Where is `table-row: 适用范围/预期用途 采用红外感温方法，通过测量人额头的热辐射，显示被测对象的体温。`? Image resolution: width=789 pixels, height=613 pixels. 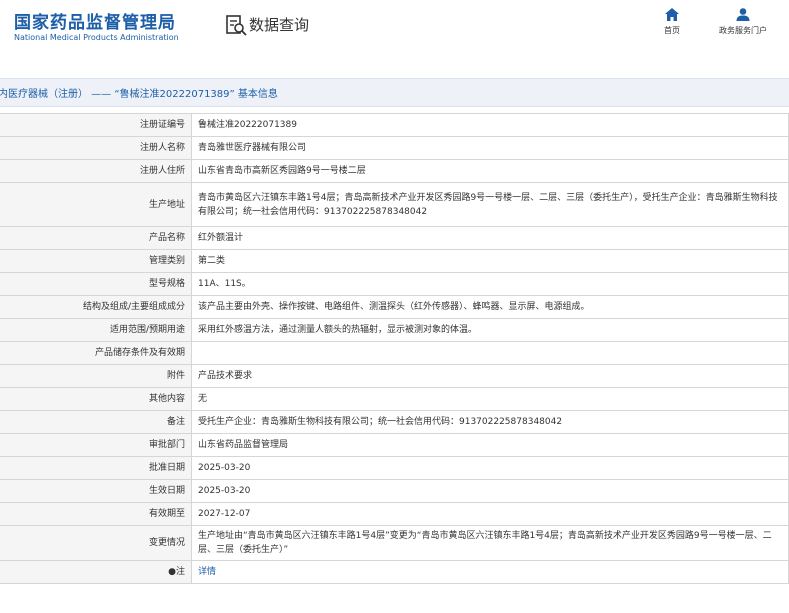 table-row: 适用范围/预期用途 采用红外感温方法，通过测量人额头的热辐射，显示被测对象的体温。 is located at coordinates (394, 330).